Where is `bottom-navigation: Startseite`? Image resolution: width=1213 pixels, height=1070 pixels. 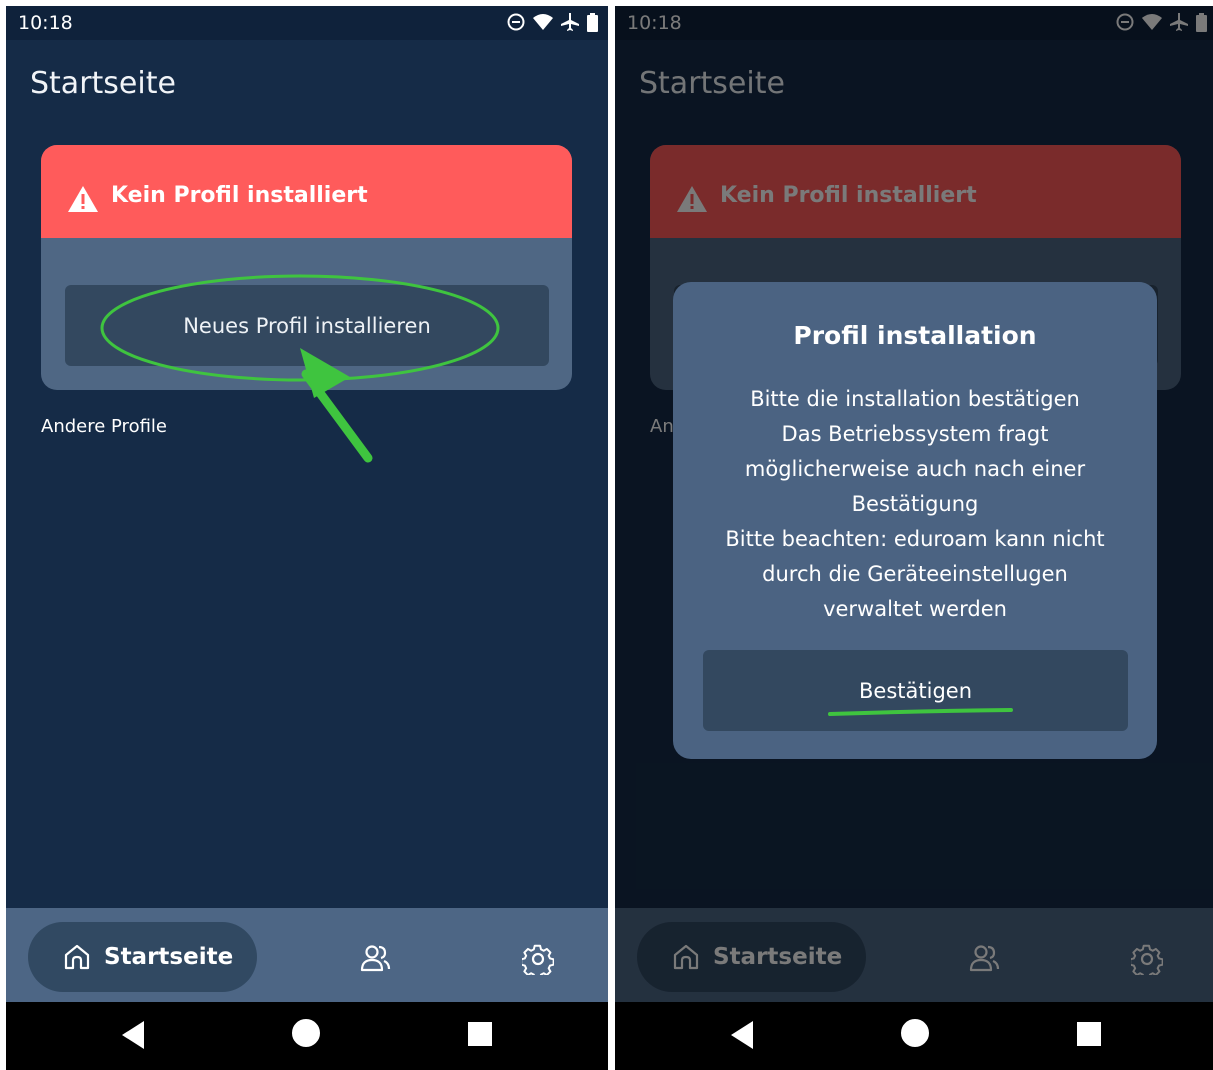
bottom-navigation: Startseite is located at coordinates (307, 955).